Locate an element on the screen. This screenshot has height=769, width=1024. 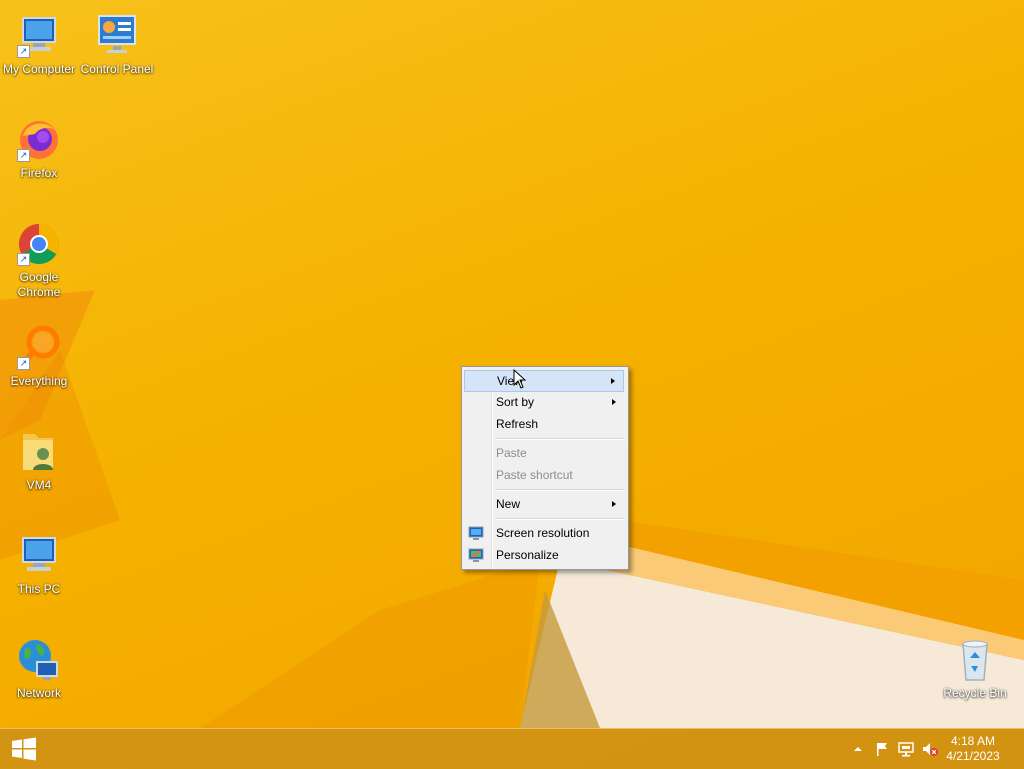
desktop-icon-google-chrome: ↗ Google Chrome is located at coordinates (39, 260).